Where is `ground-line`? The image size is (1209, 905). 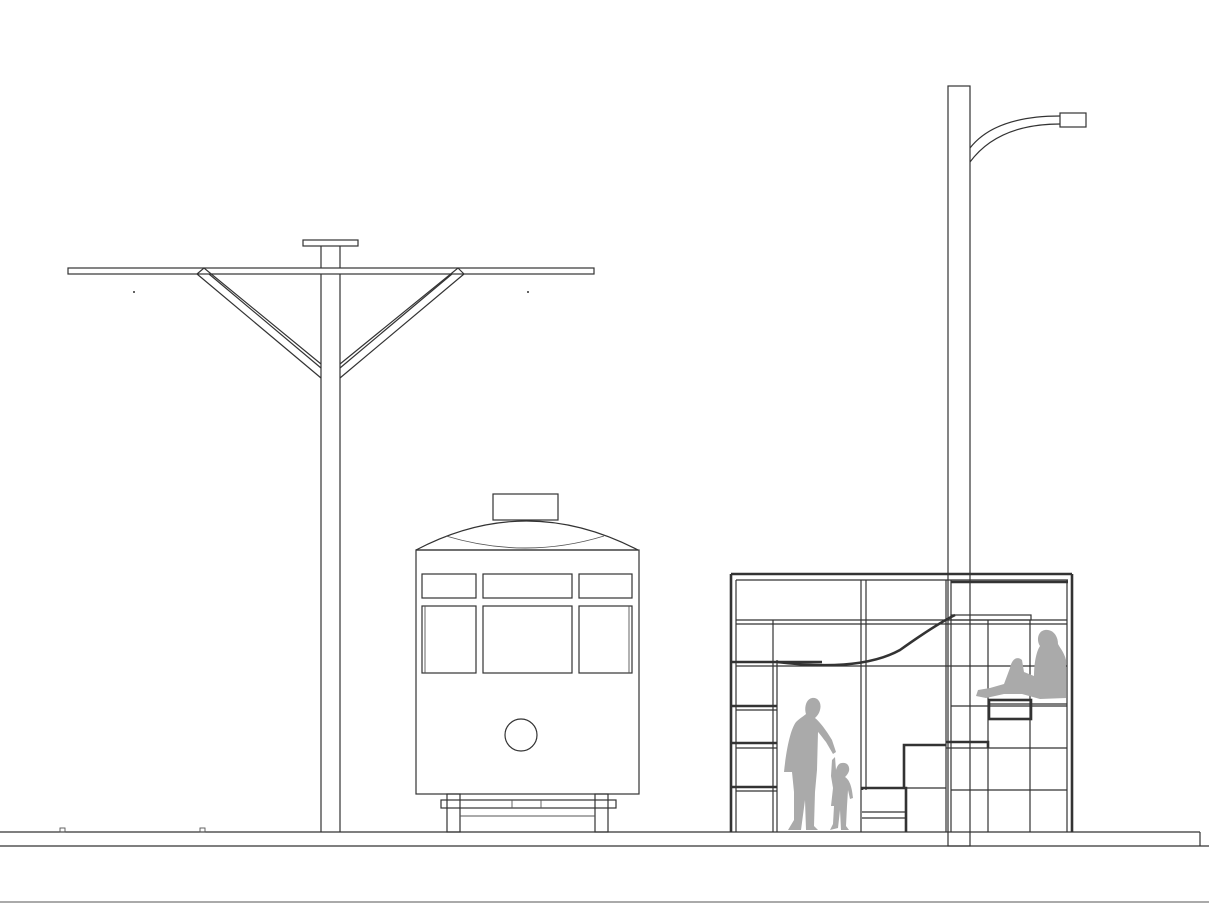
ground-line is located at coordinates (604, 865).